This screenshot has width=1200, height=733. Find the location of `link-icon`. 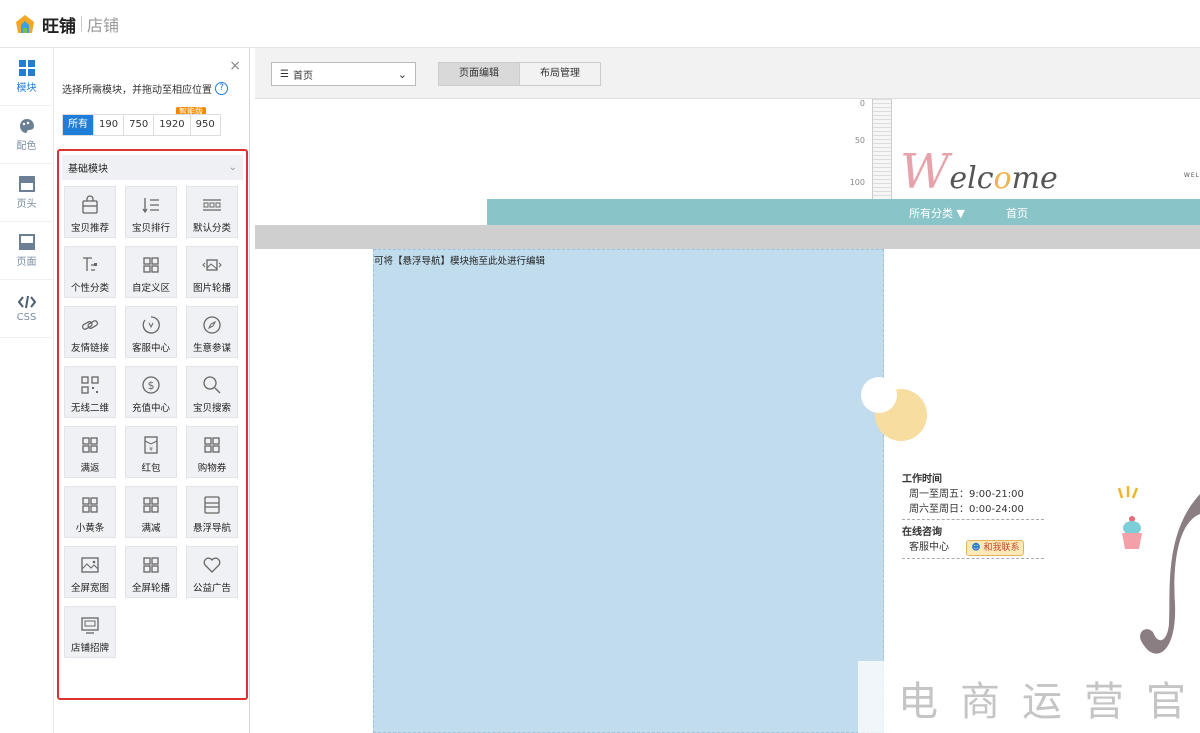

link-icon is located at coordinates (90, 325).